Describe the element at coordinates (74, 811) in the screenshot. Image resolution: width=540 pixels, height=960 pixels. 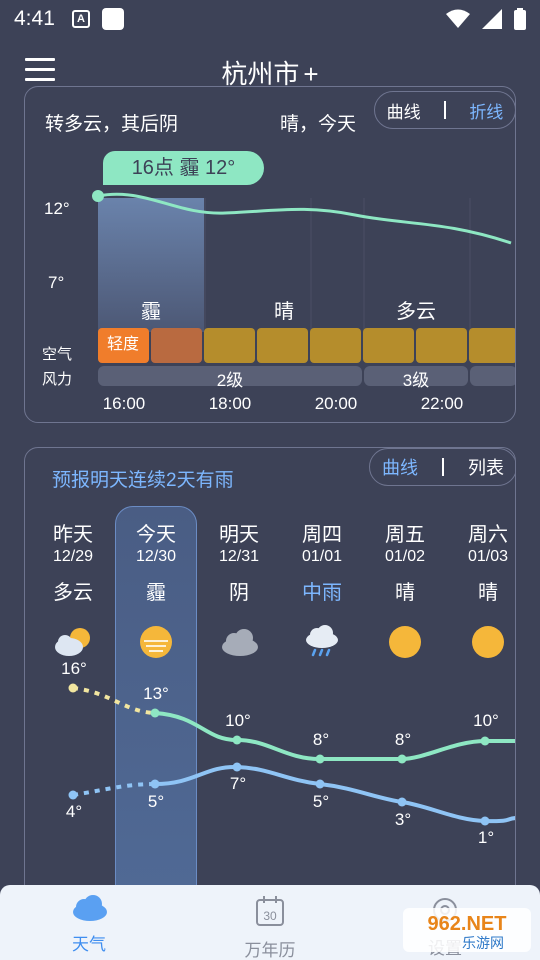
I see `low-temp-label: 4°` at that location.